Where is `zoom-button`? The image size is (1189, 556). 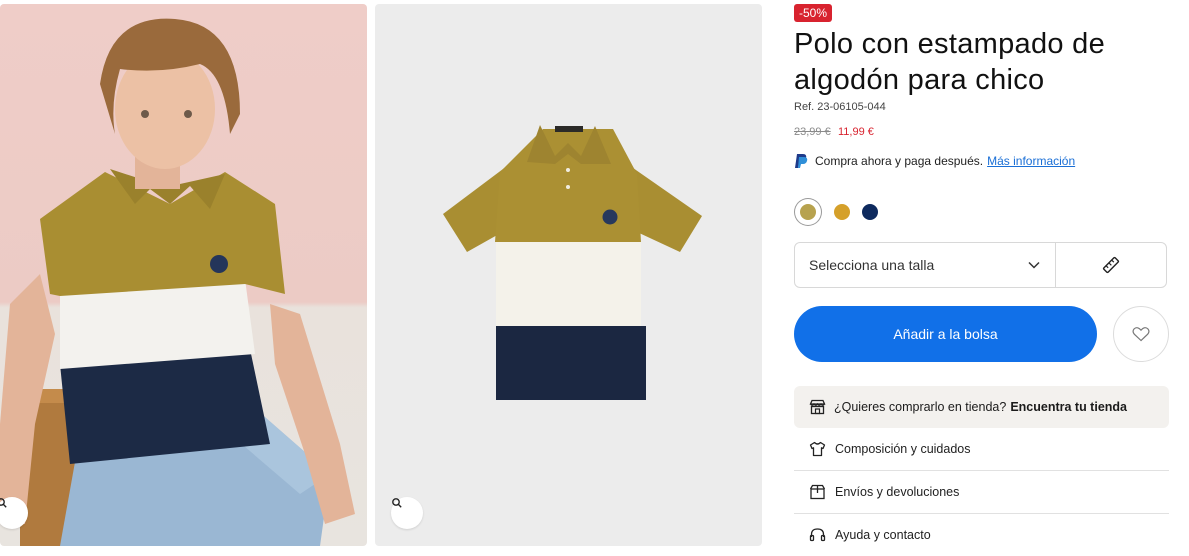 zoom-button is located at coordinates (407, 513).